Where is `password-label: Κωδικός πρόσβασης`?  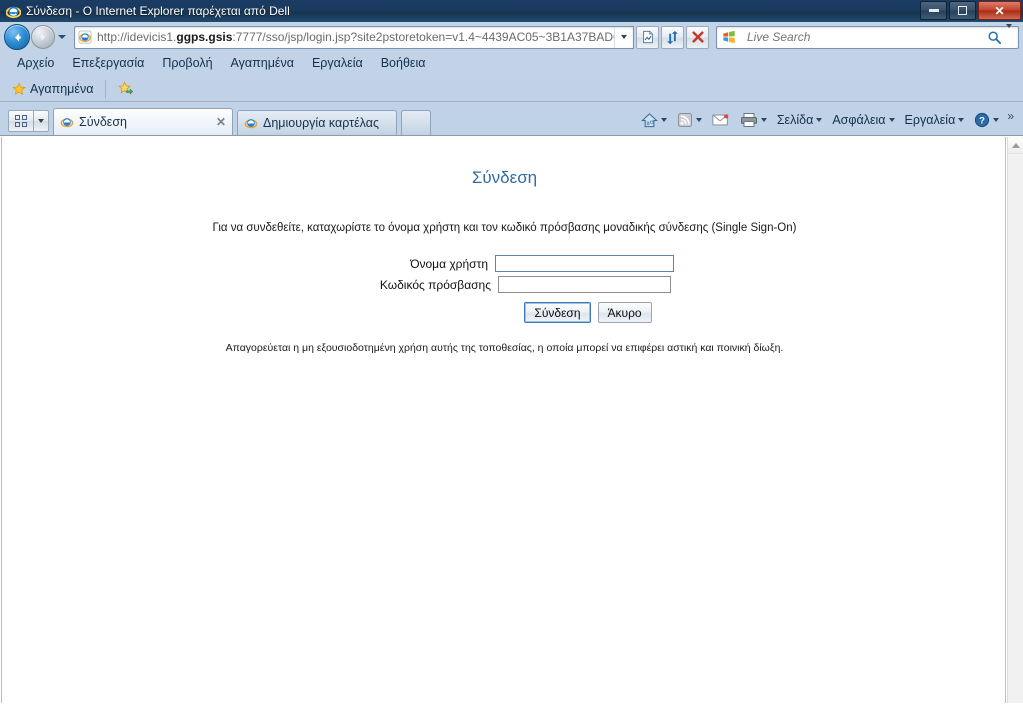
password-label: Κωδικός πρόσβασης is located at coordinates (435, 284).